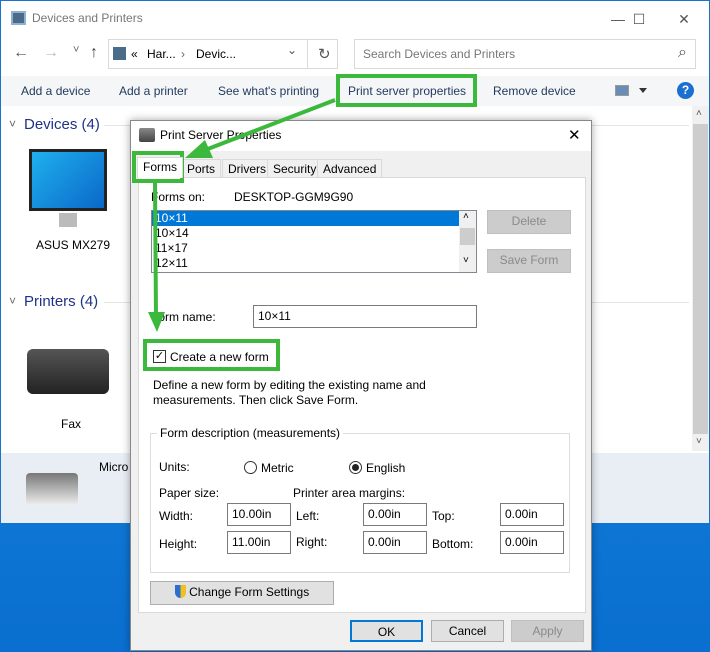 The width and height of the screenshot is (710, 652). I want to click on highlight-create-new-form, so click(211, 355).